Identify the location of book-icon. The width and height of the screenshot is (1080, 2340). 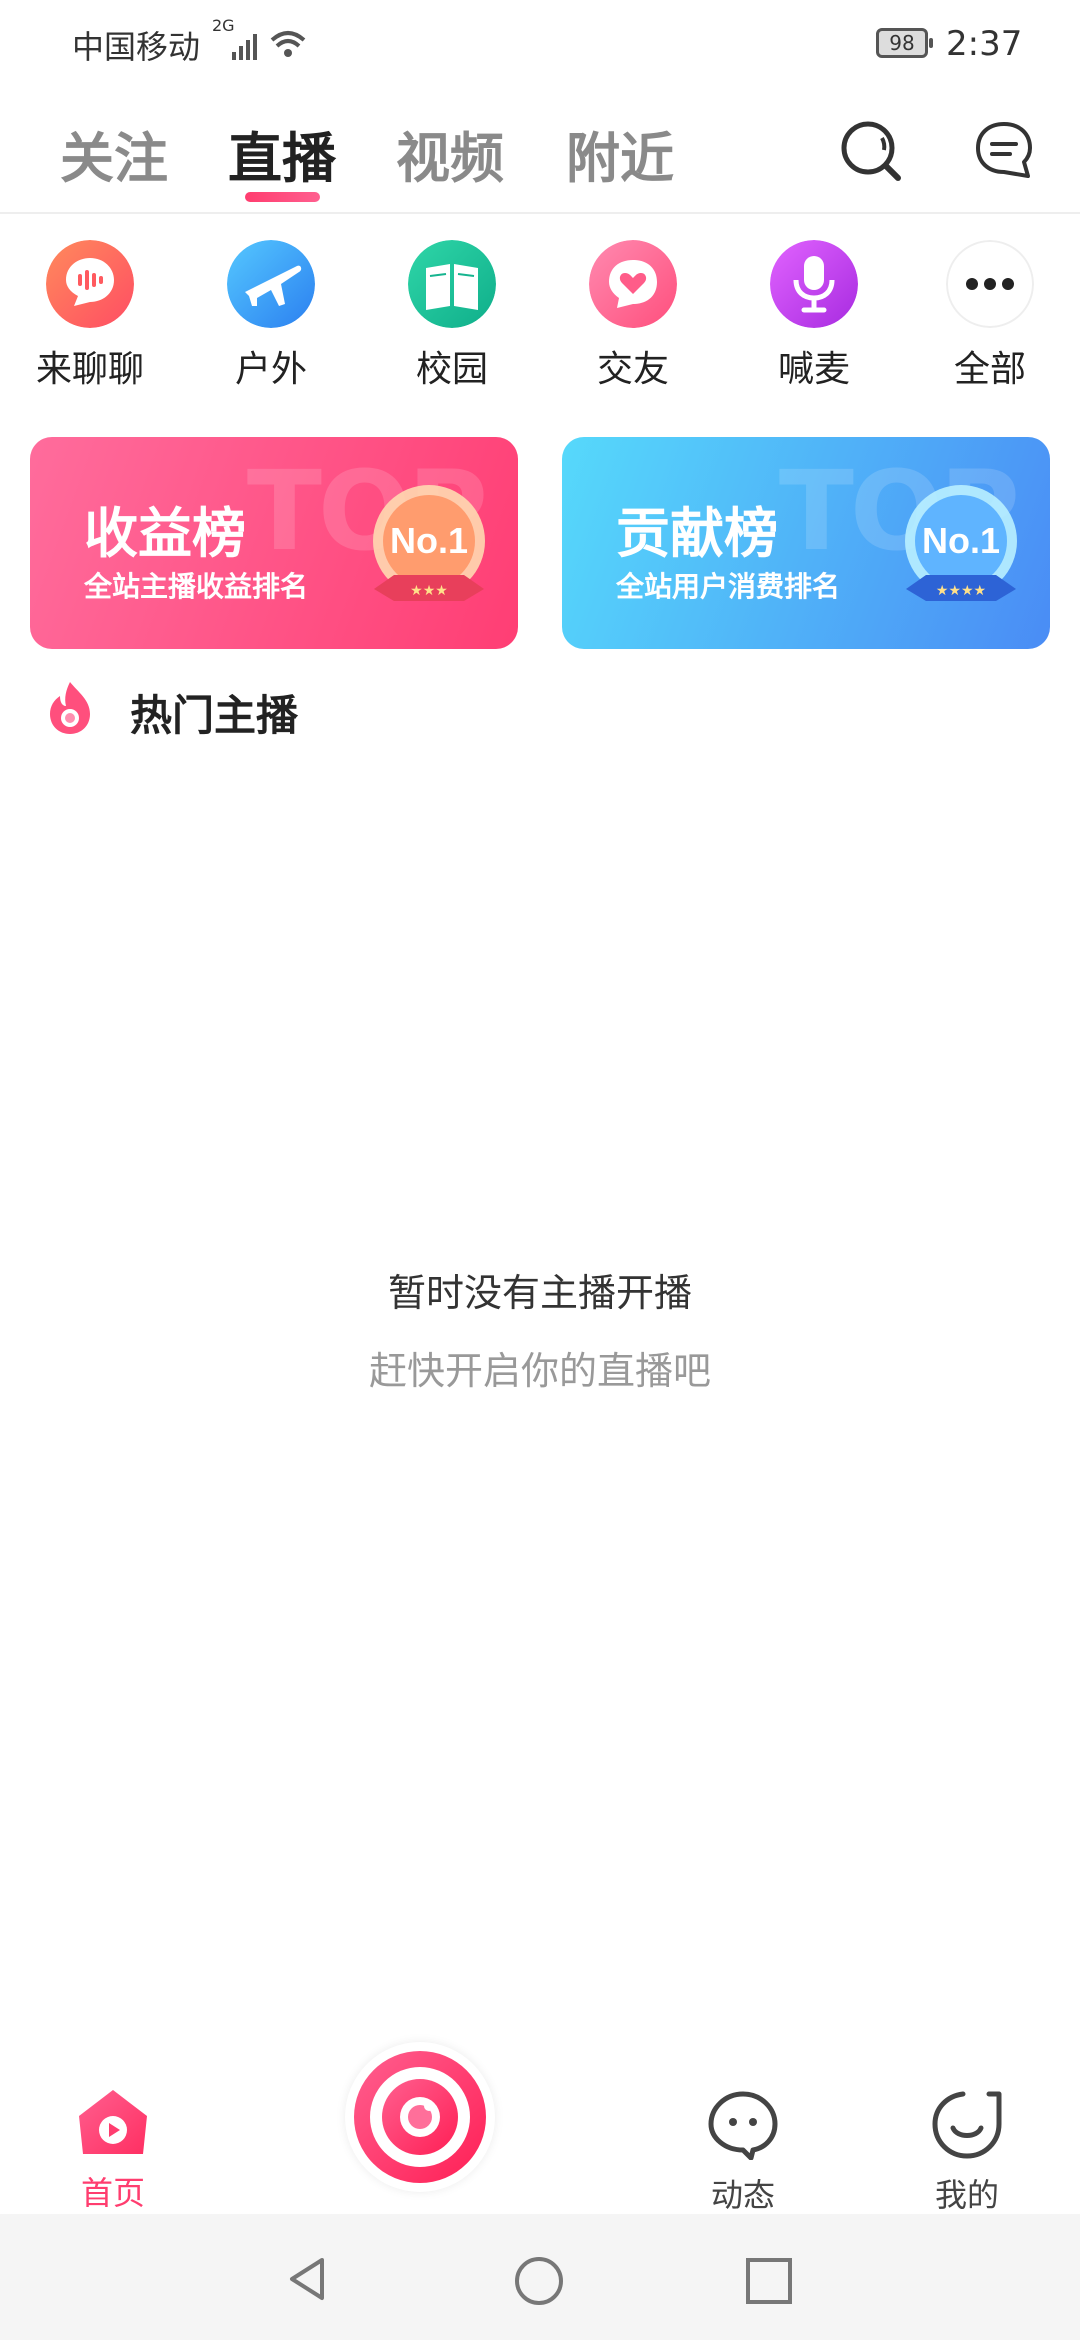
(452, 284).